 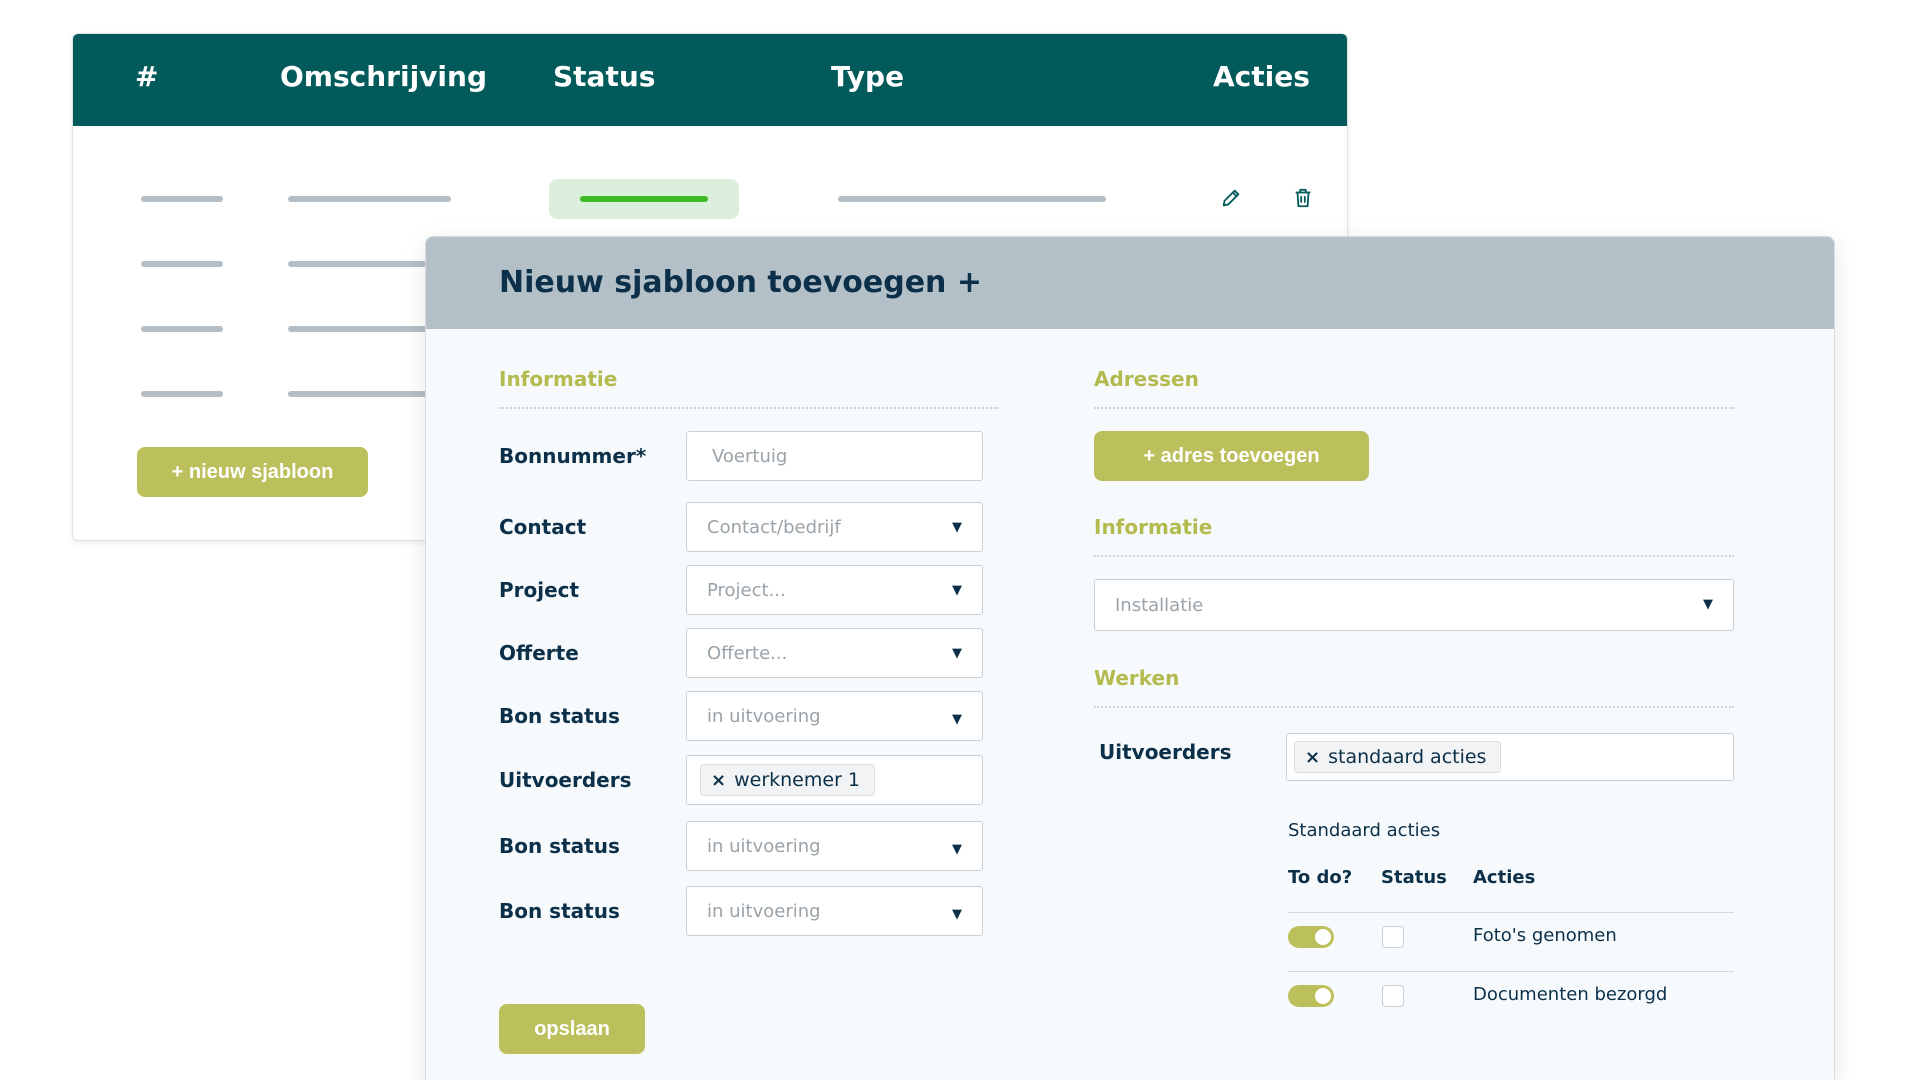 What do you see at coordinates (1303, 198) in the screenshot?
I see `trash-icon` at bounding box center [1303, 198].